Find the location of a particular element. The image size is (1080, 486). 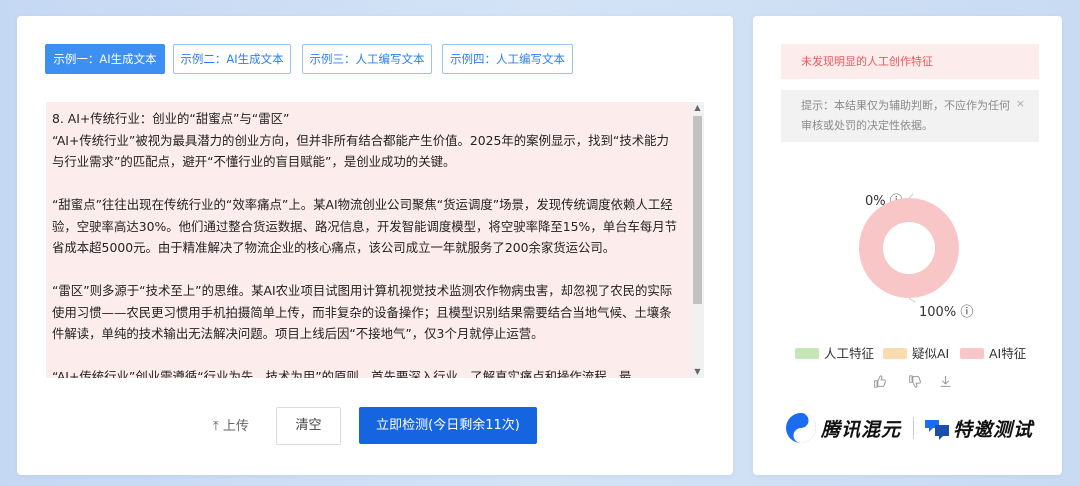

ai-percent: 100% is located at coordinates (938, 312).